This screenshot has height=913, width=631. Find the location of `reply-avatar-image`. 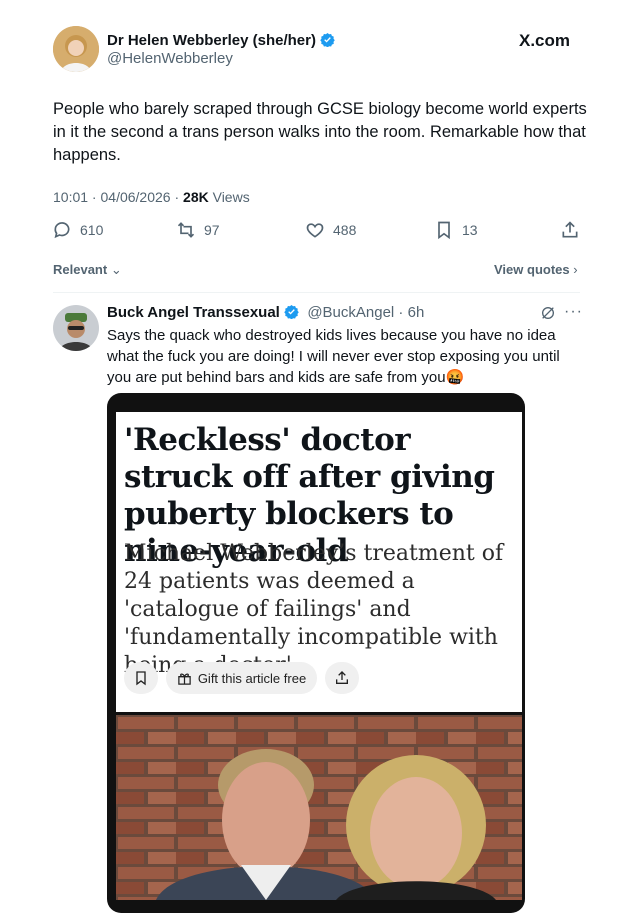

reply-avatar-image is located at coordinates (76, 328).